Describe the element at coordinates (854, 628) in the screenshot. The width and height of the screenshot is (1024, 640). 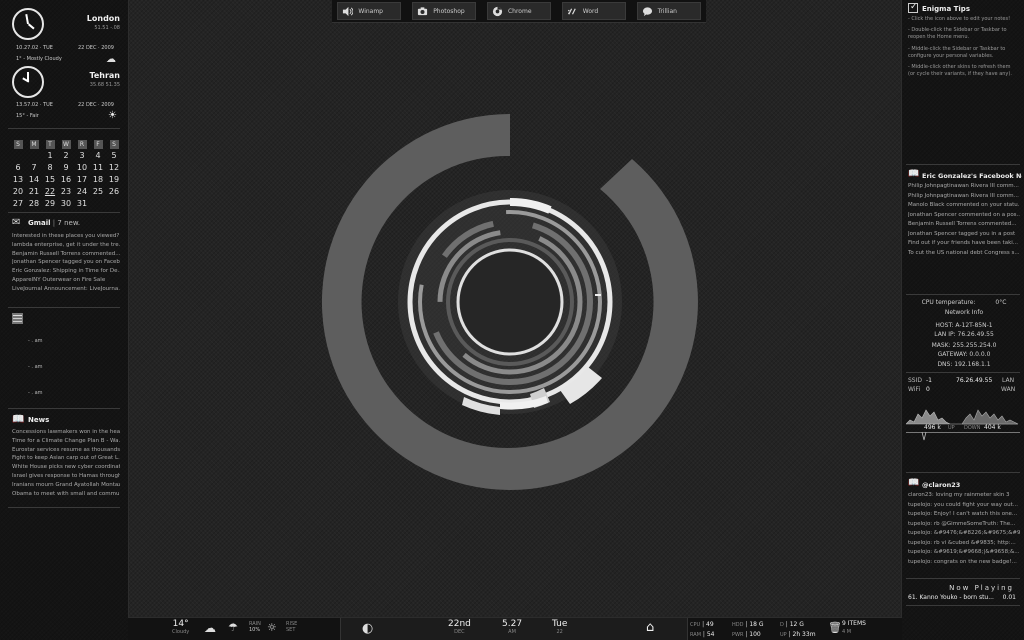
I see `recycle-bin-info: 9 ITEMS 4 M` at that location.